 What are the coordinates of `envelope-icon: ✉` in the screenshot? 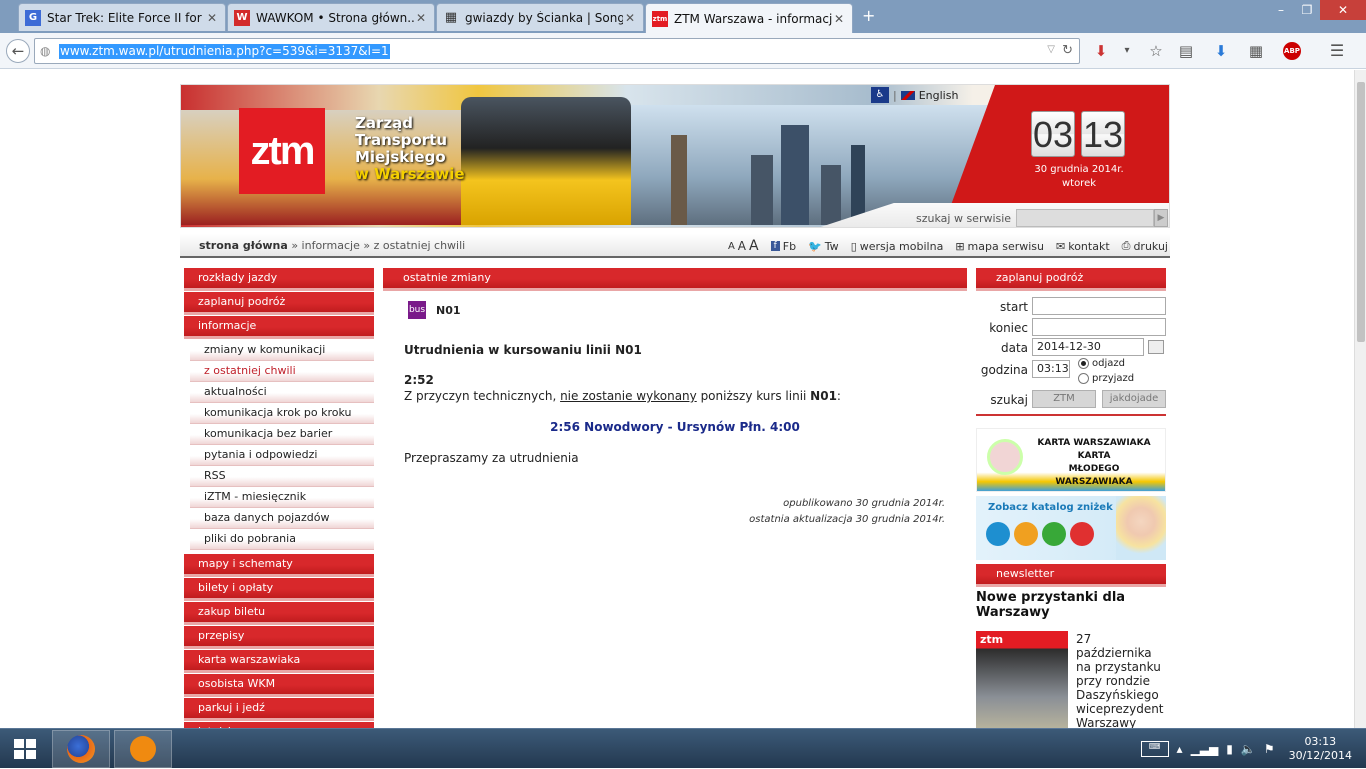 It's located at (1061, 246).